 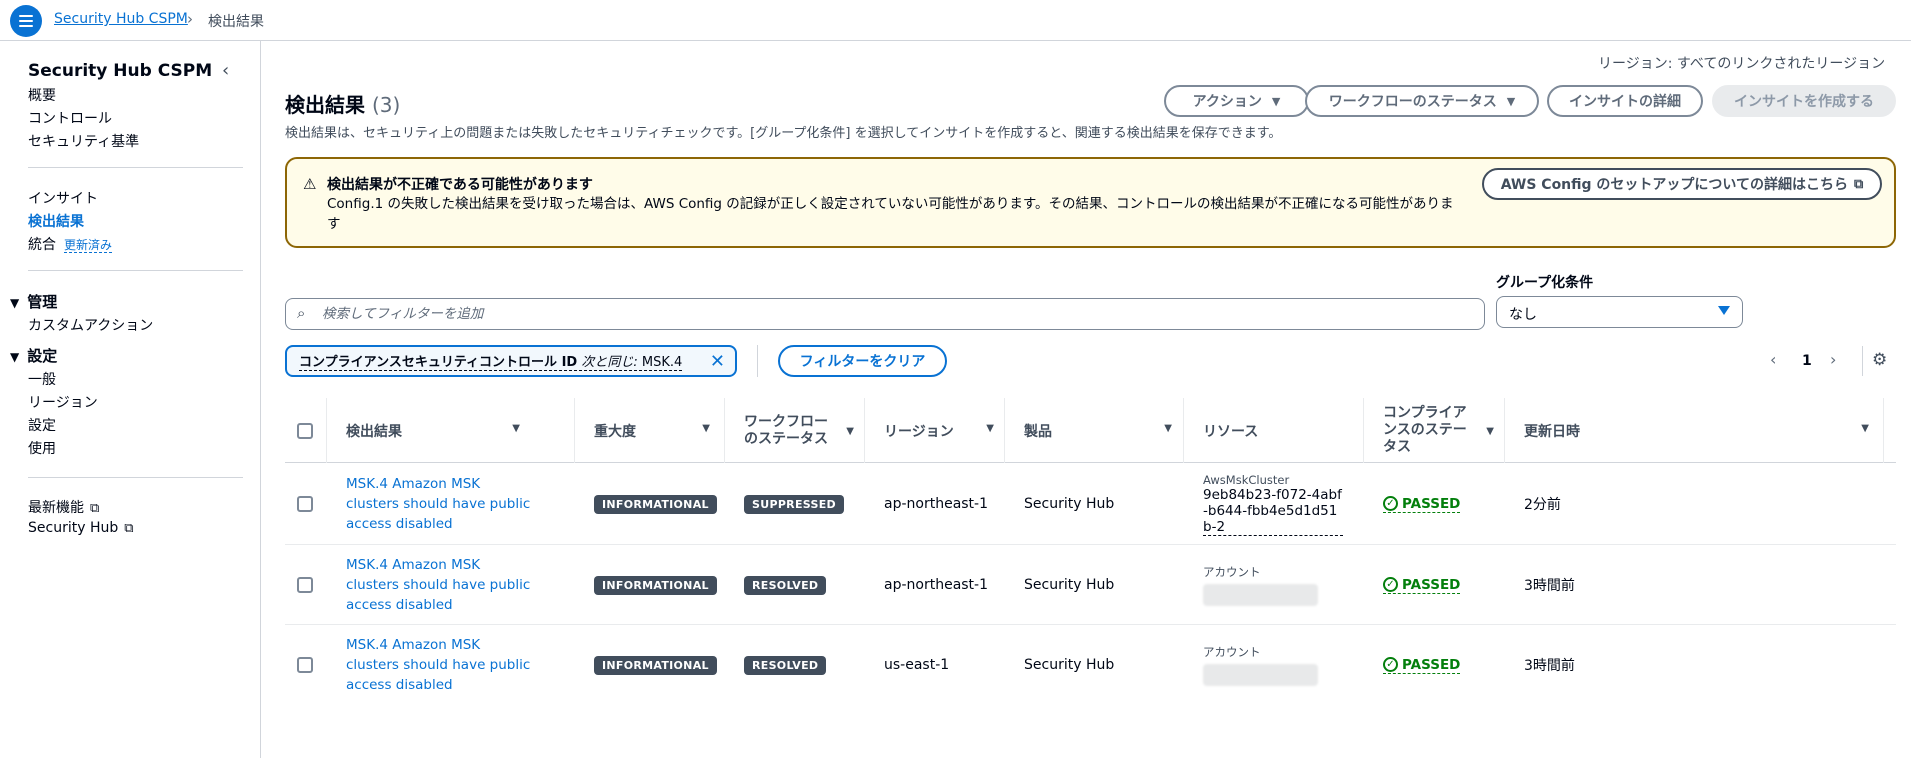 I want to click on create-insight-label: インサイトを作成する, so click(x=1804, y=102).